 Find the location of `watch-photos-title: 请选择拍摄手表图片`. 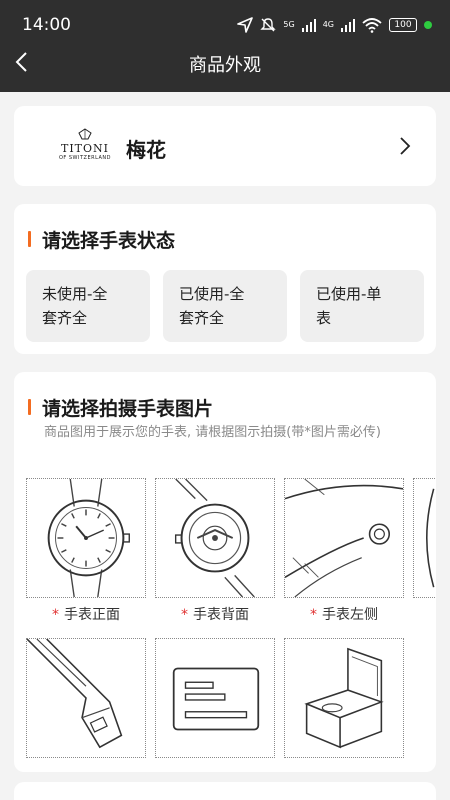

watch-photos-title: 请选择拍摄手表图片 is located at coordinates (120, 407).